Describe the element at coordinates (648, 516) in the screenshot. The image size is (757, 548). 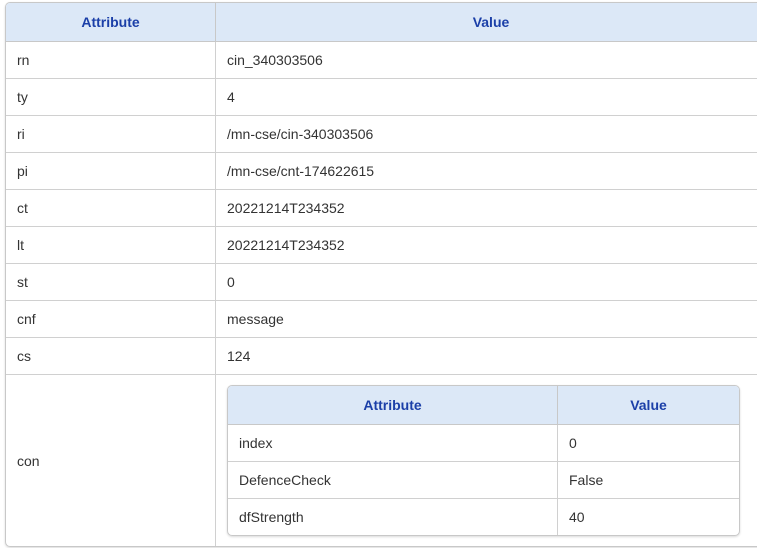
I see `value-cell: 40` at that location.